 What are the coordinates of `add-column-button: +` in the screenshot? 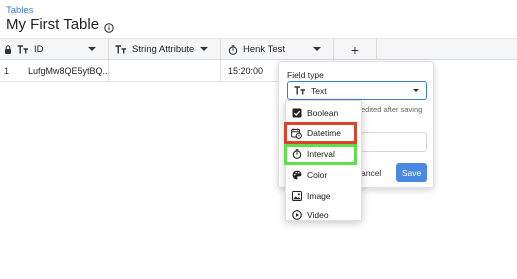 It's located at (355, 49).